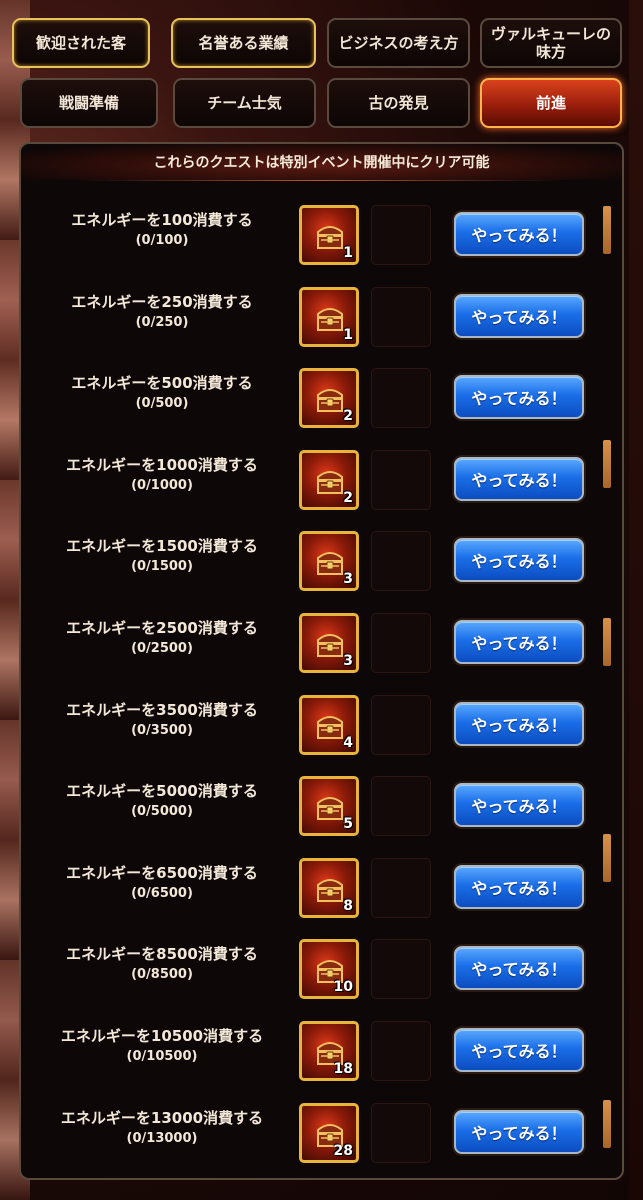  I want to click on quest-progress: (0/5000), so click(162, 812).